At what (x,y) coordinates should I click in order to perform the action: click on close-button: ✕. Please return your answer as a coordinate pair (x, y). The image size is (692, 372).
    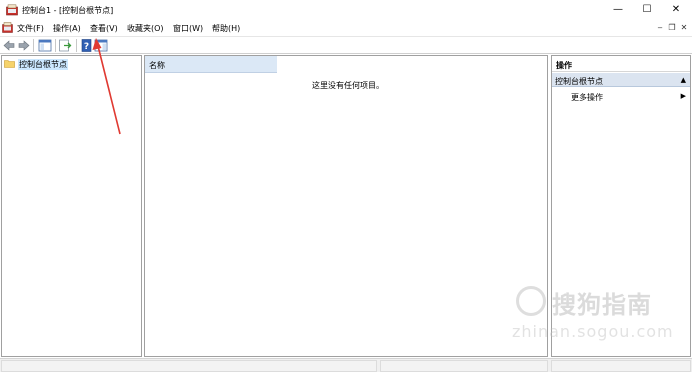
    Looking at the image, I should click on (676, 10).